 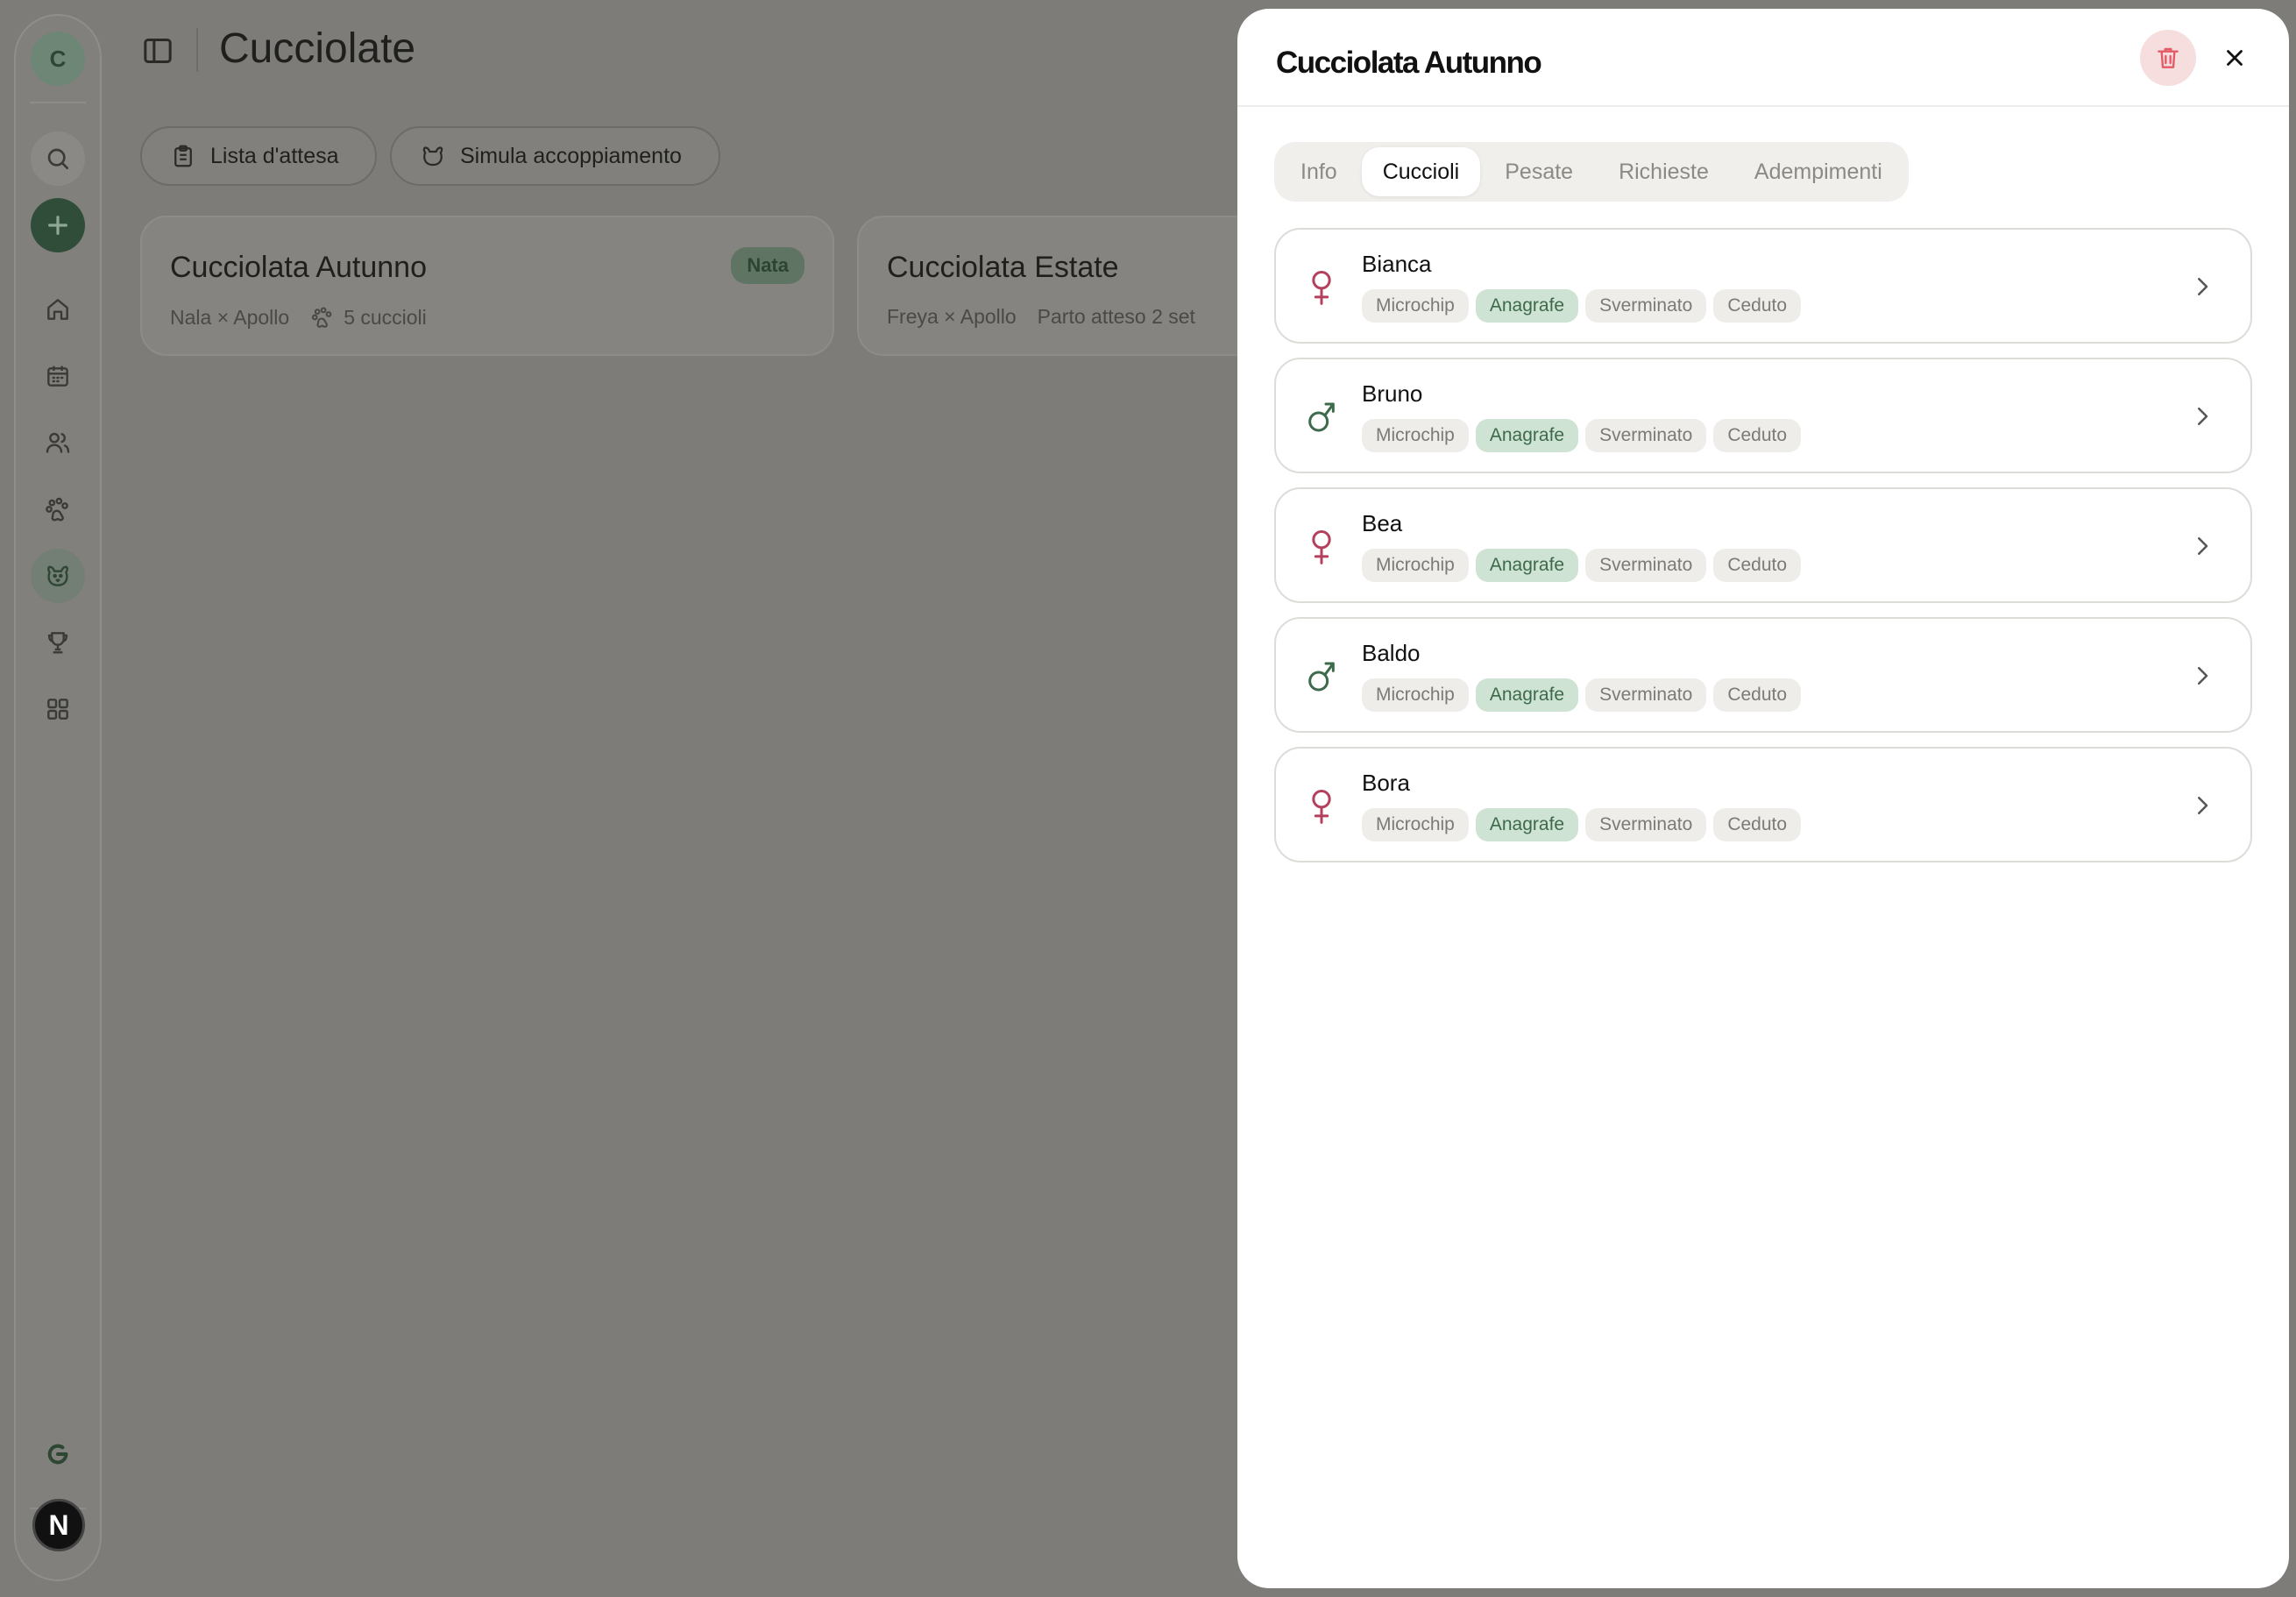 I want to click on delete-button, so click(x=2168, y=58).